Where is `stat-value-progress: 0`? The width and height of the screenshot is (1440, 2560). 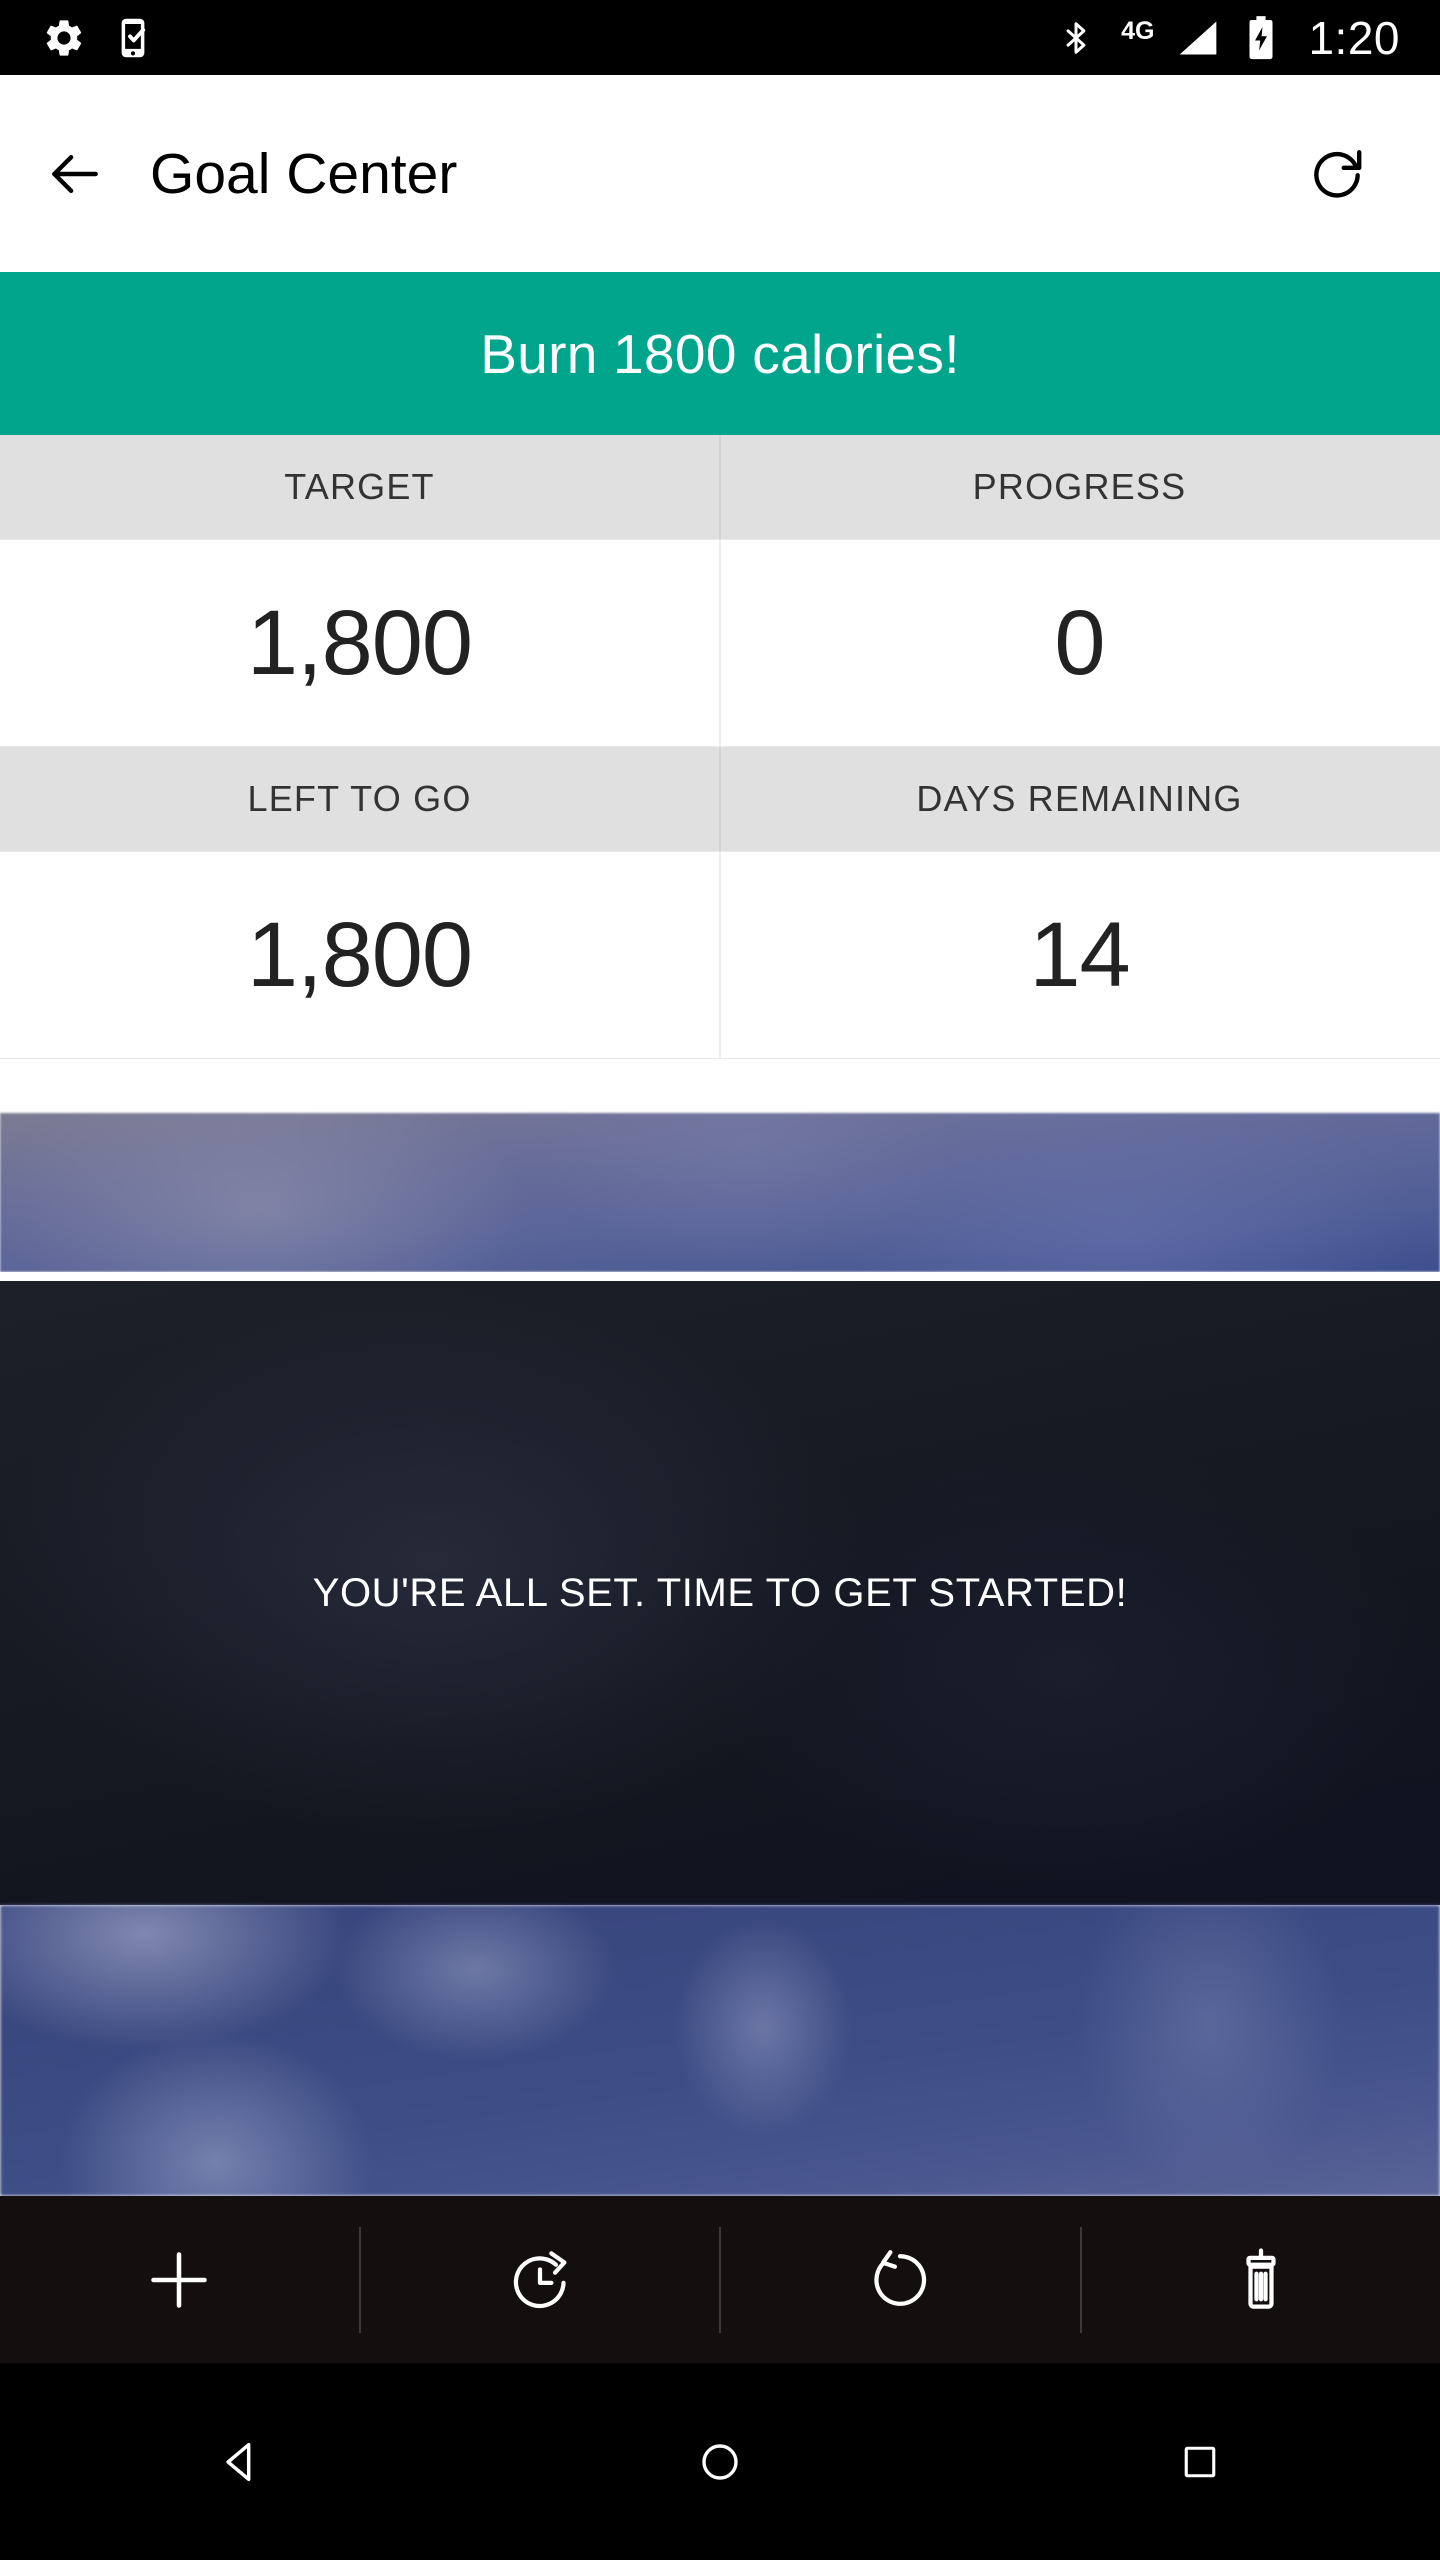
stat-value-progress: 0 is located at coordinates (1078, 643).